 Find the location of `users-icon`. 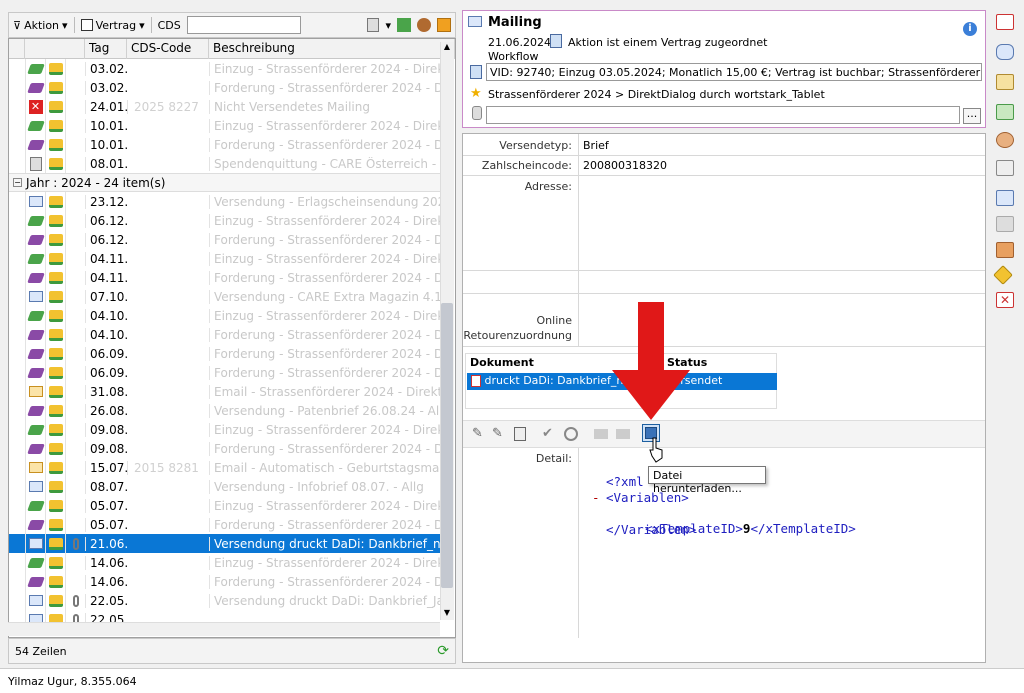

users-icon is located at coordinates (1005, 140).